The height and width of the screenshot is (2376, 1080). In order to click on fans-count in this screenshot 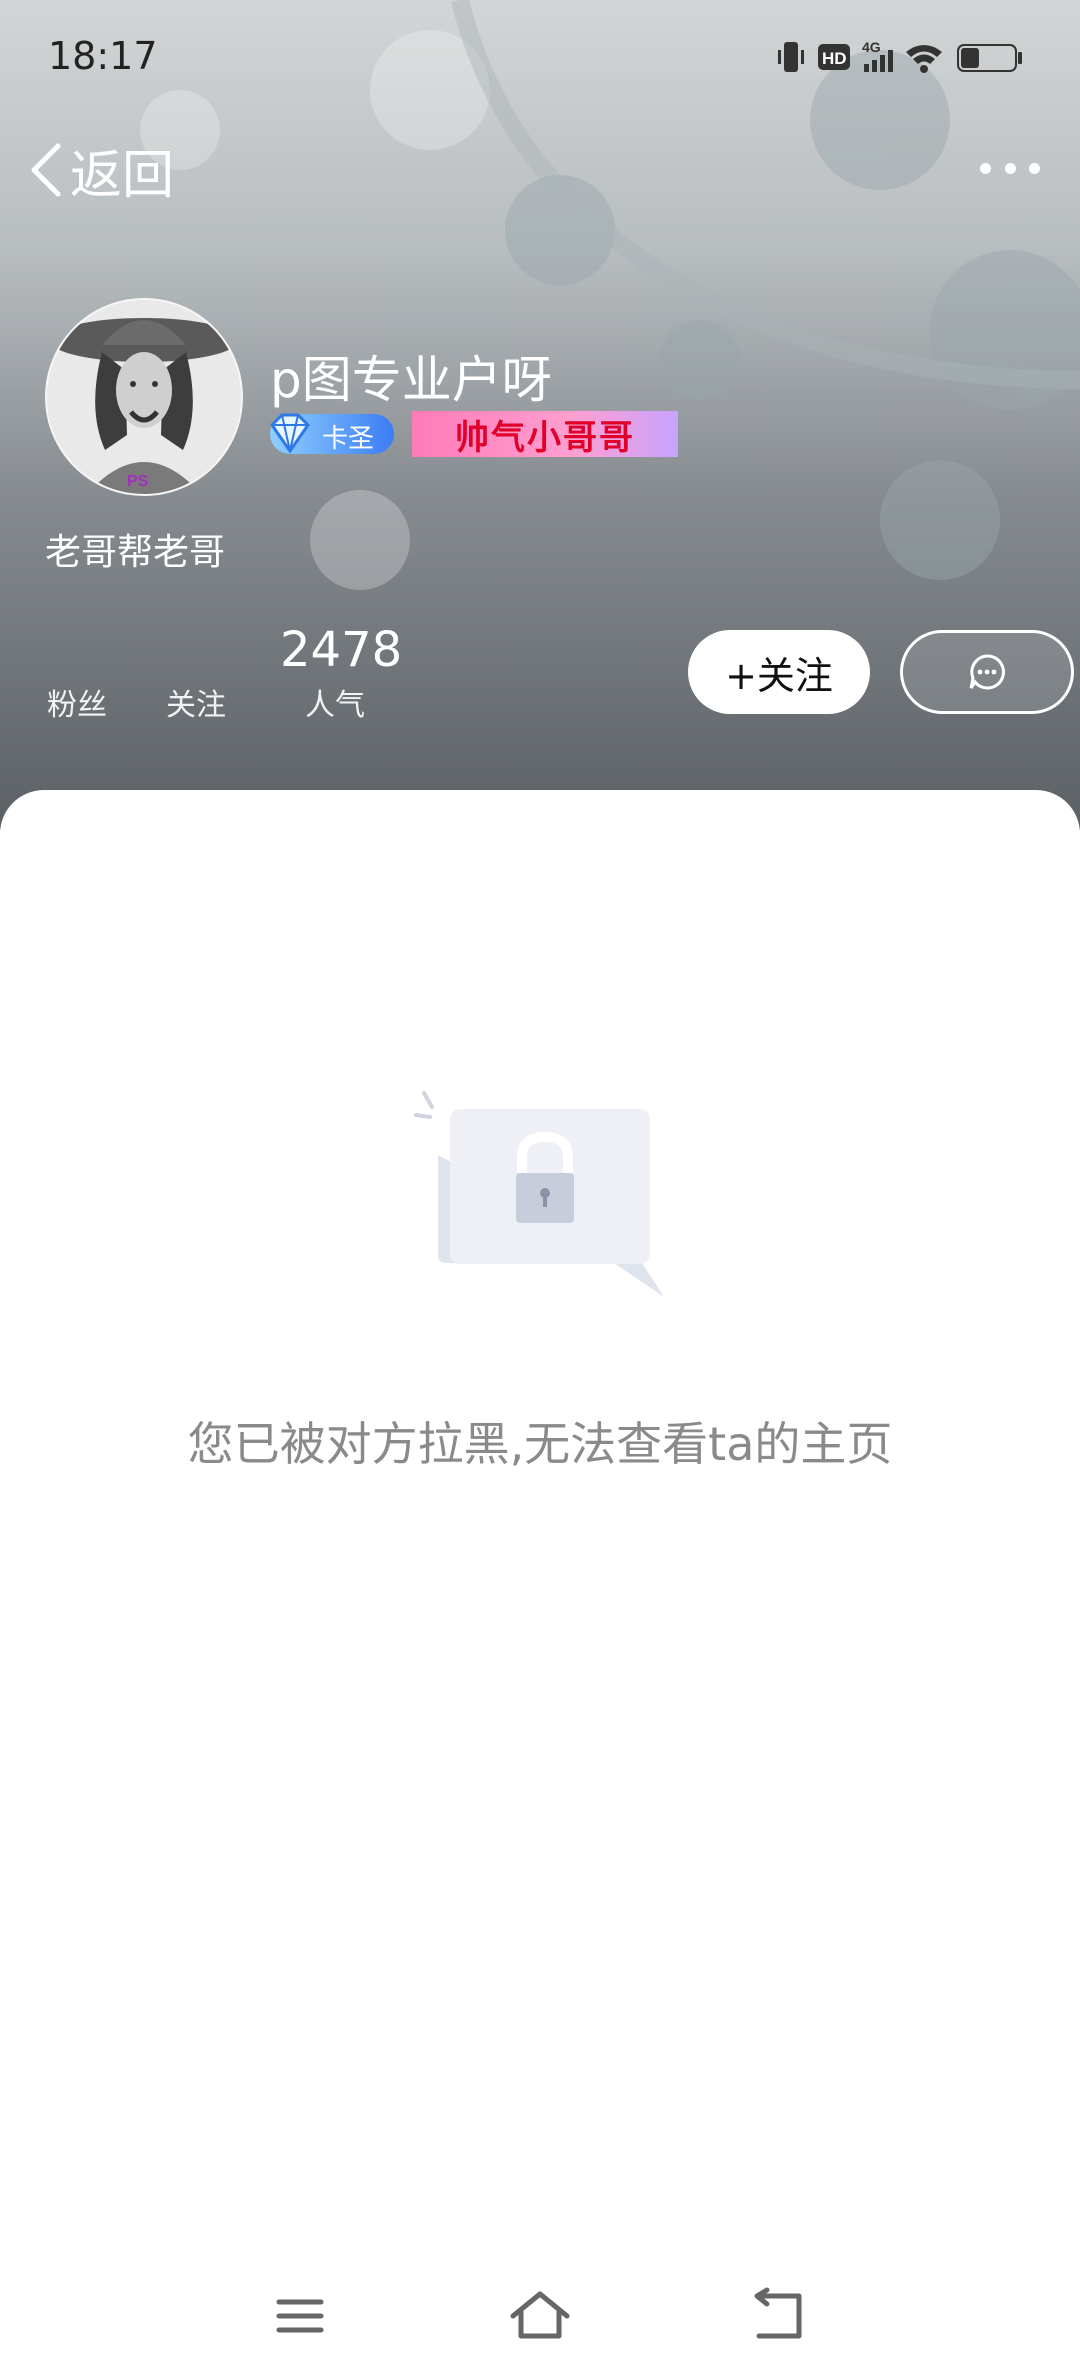, I will do `click(77, 650)`.